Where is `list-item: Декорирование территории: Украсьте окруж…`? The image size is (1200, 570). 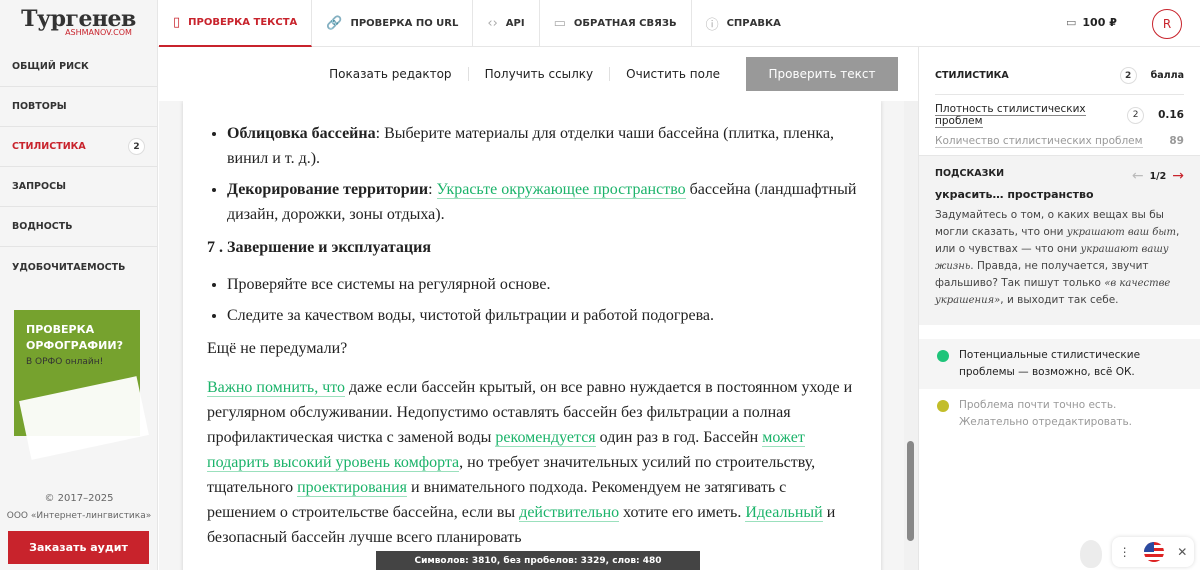 list-item: Декорирование территории: Украсьте окруж… is located at coordinates (542, 202).